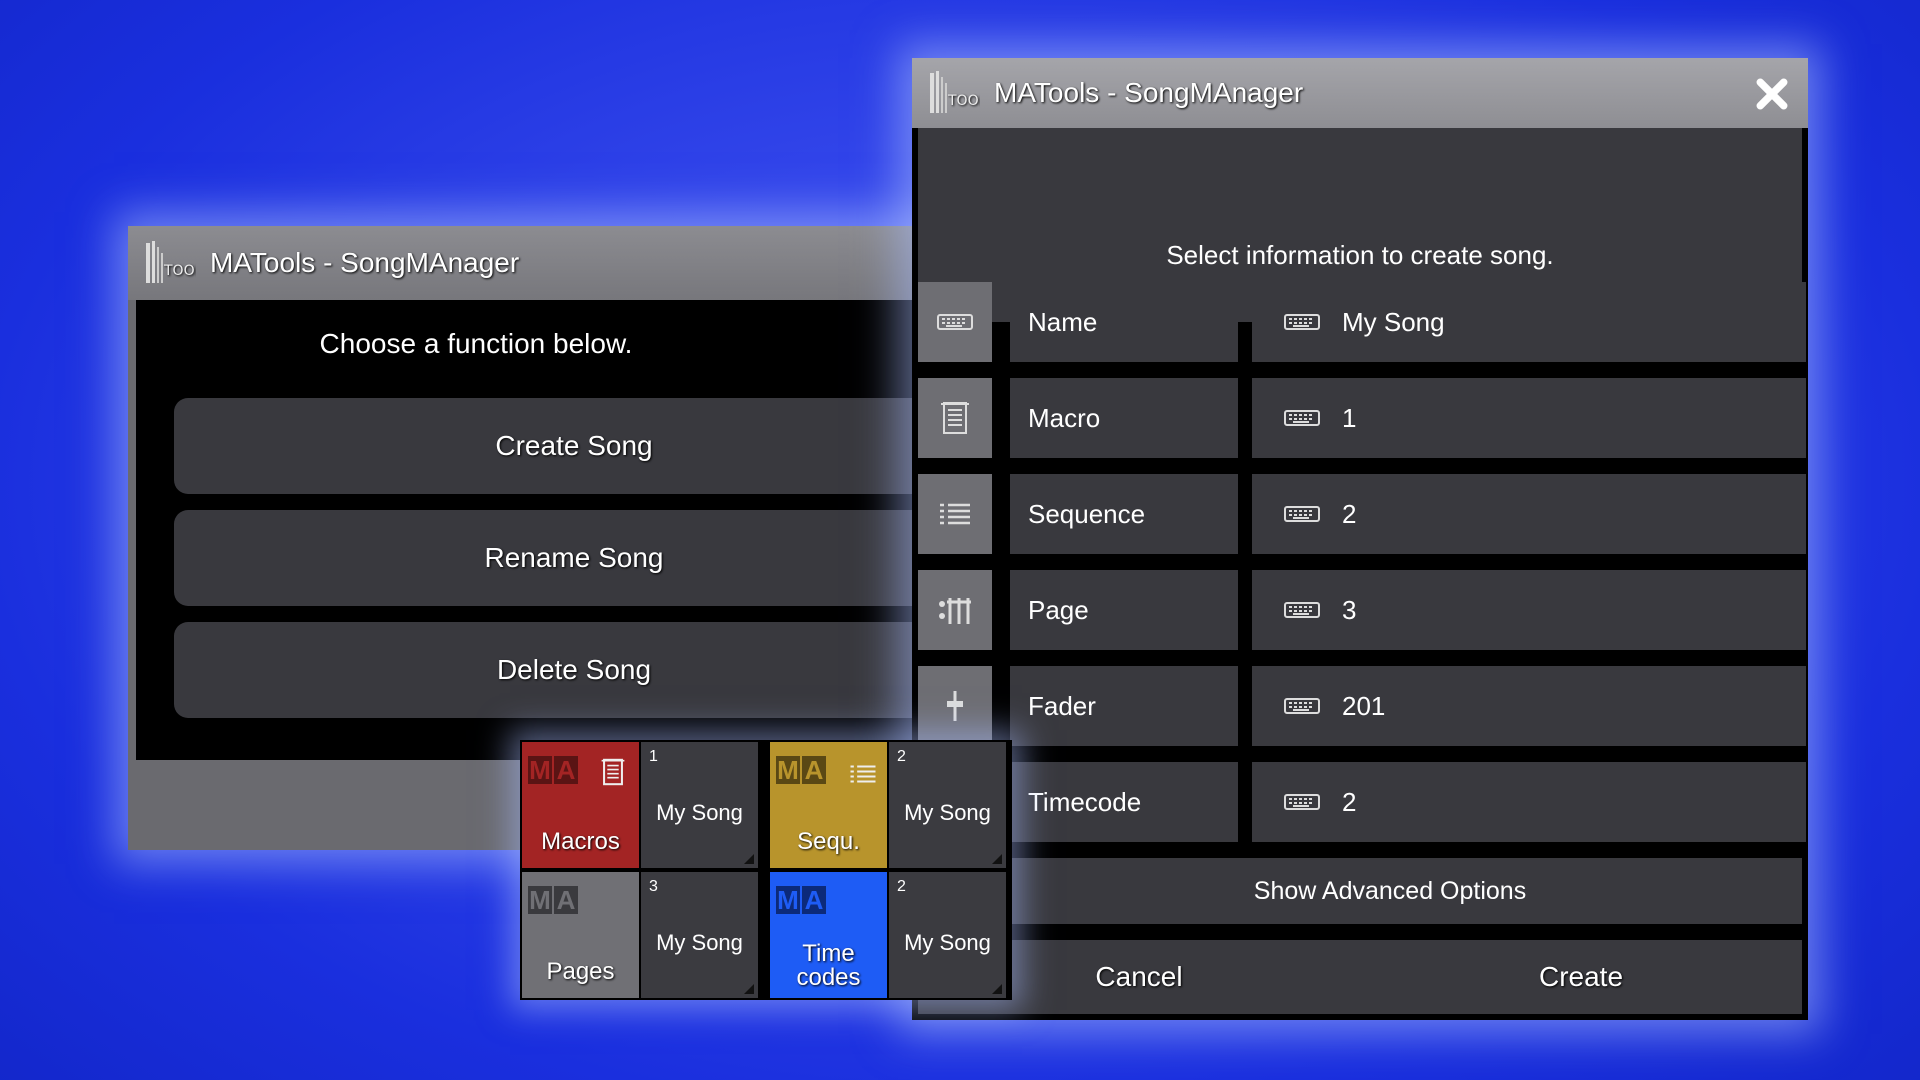  I want to click on create-song-button: Create Song, so click(574, 446).